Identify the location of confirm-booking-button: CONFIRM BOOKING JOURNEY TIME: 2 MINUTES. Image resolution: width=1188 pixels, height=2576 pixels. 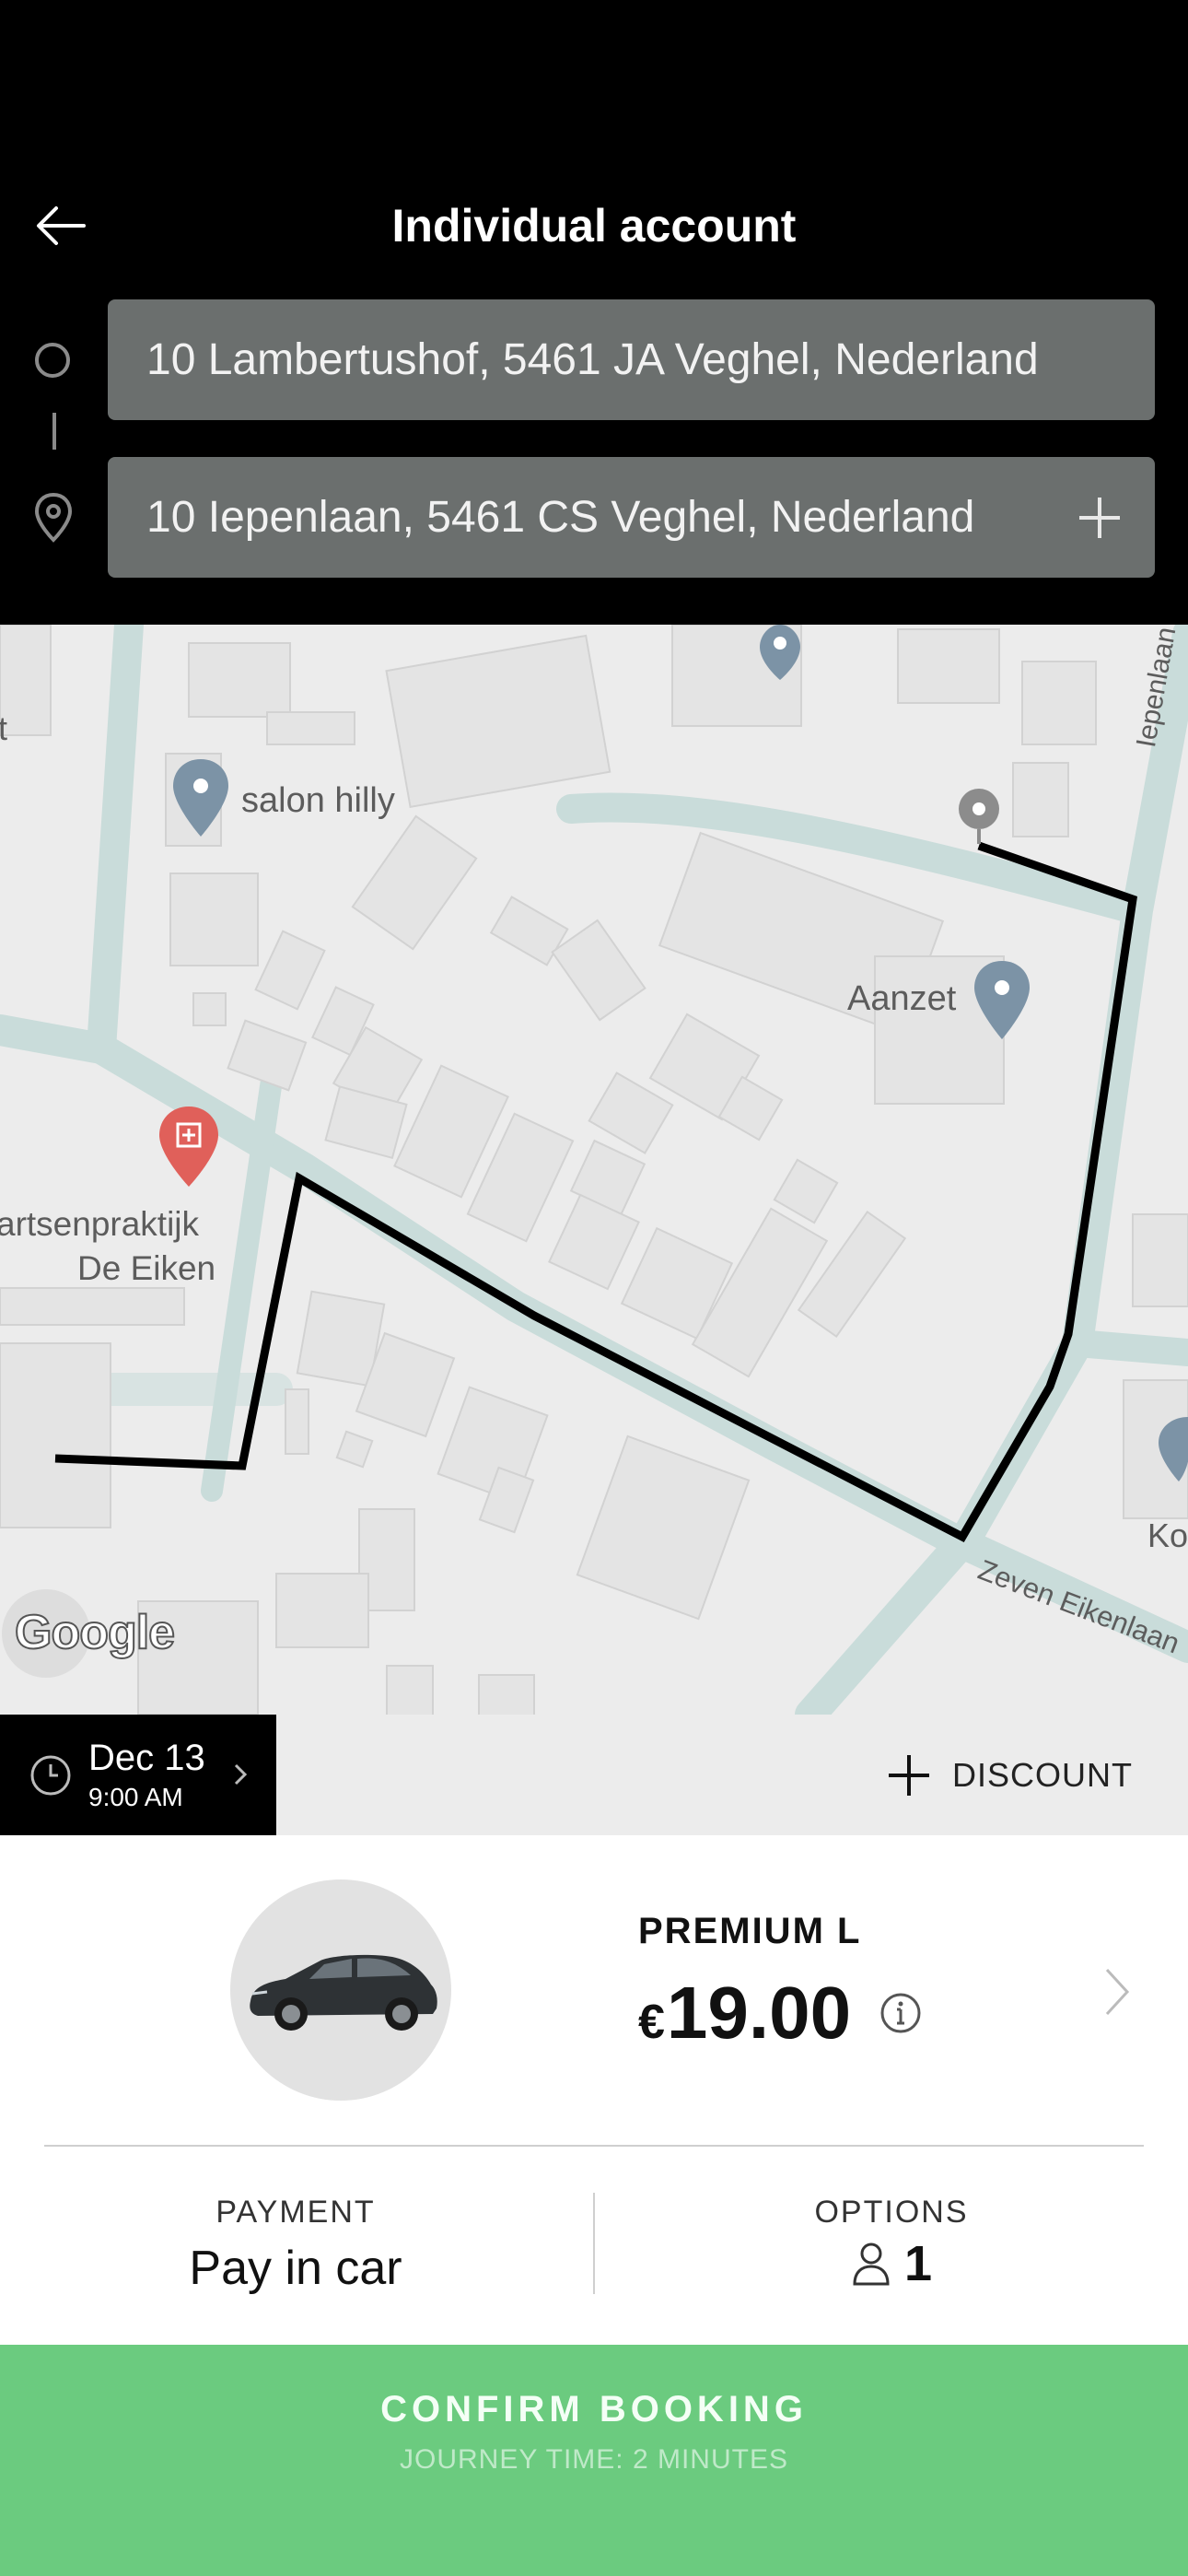
(594, 2460).